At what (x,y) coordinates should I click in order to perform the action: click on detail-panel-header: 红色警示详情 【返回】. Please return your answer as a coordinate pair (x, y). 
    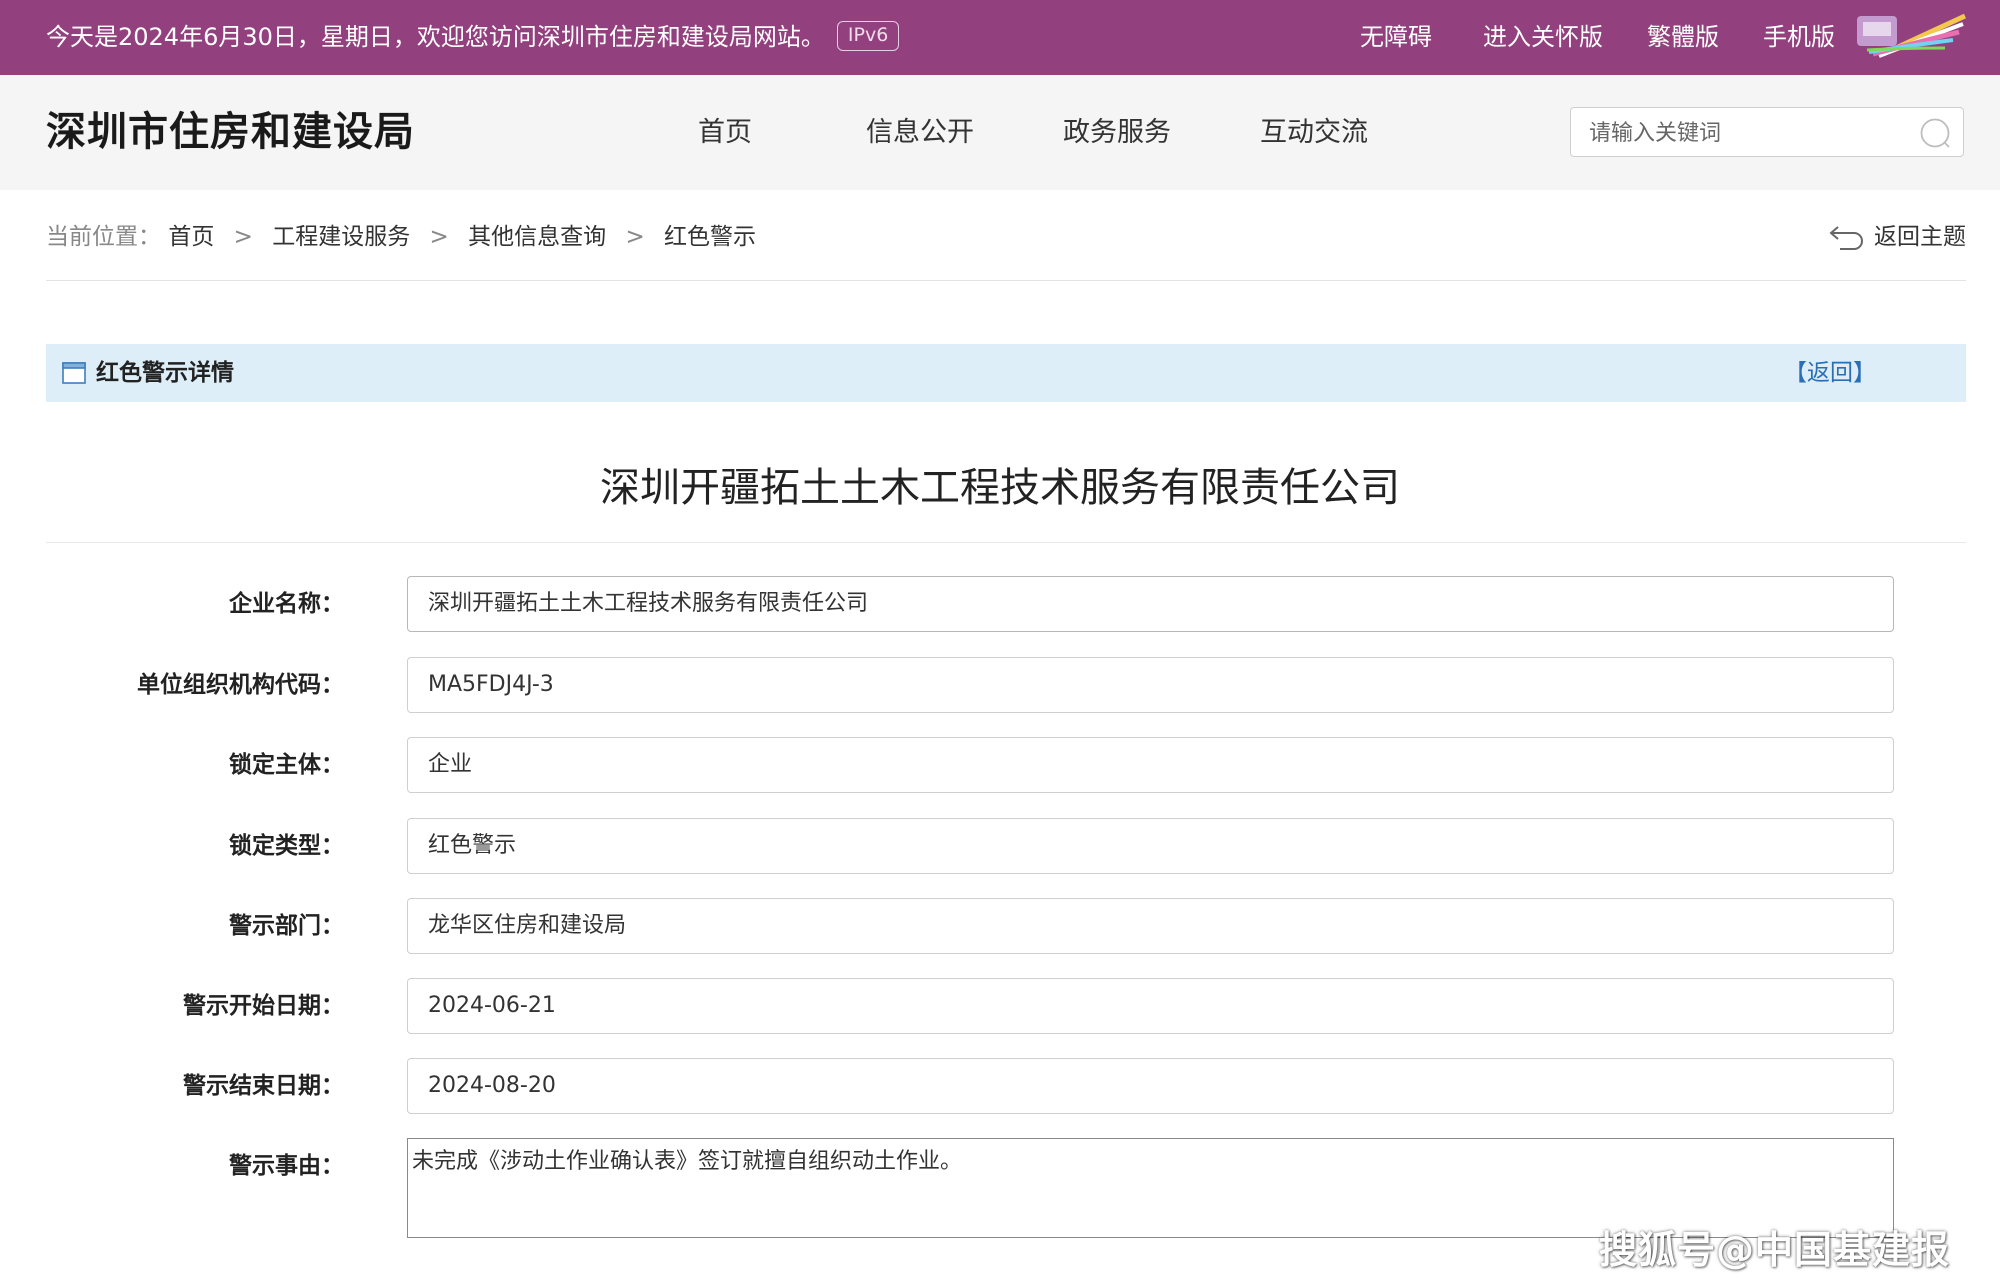
    Looking at the image, I should click on (1006, 373).